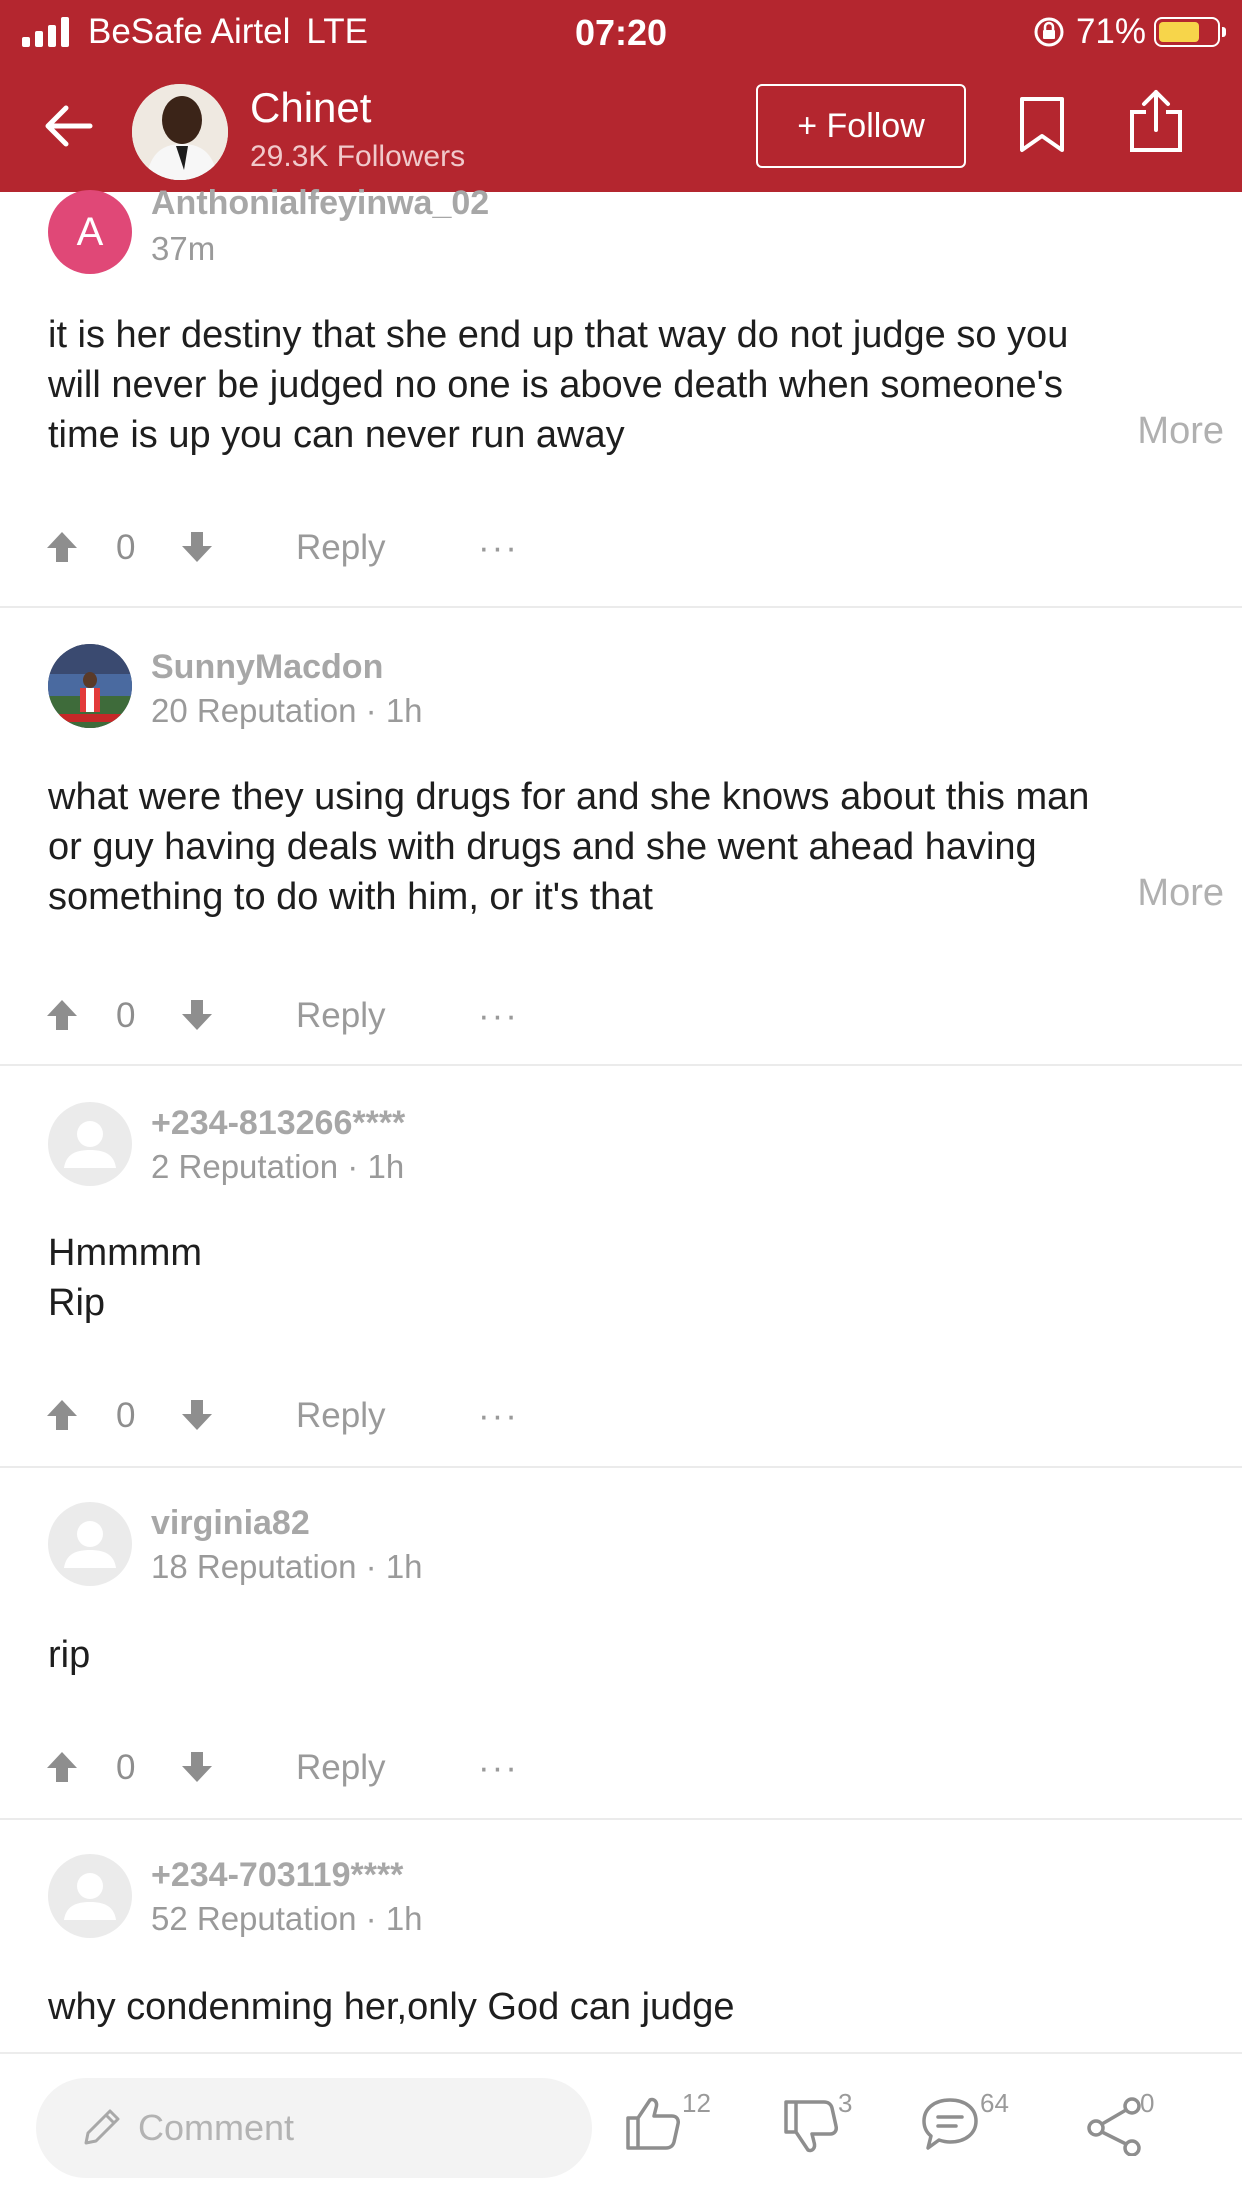 Image resolution: width=1242 pixels, height=2208 pixels. What do you see at coordinates (358, 156) in the screenshot?
I see `author-followers: 29.3K Followers` at bounding box center [358, 156].